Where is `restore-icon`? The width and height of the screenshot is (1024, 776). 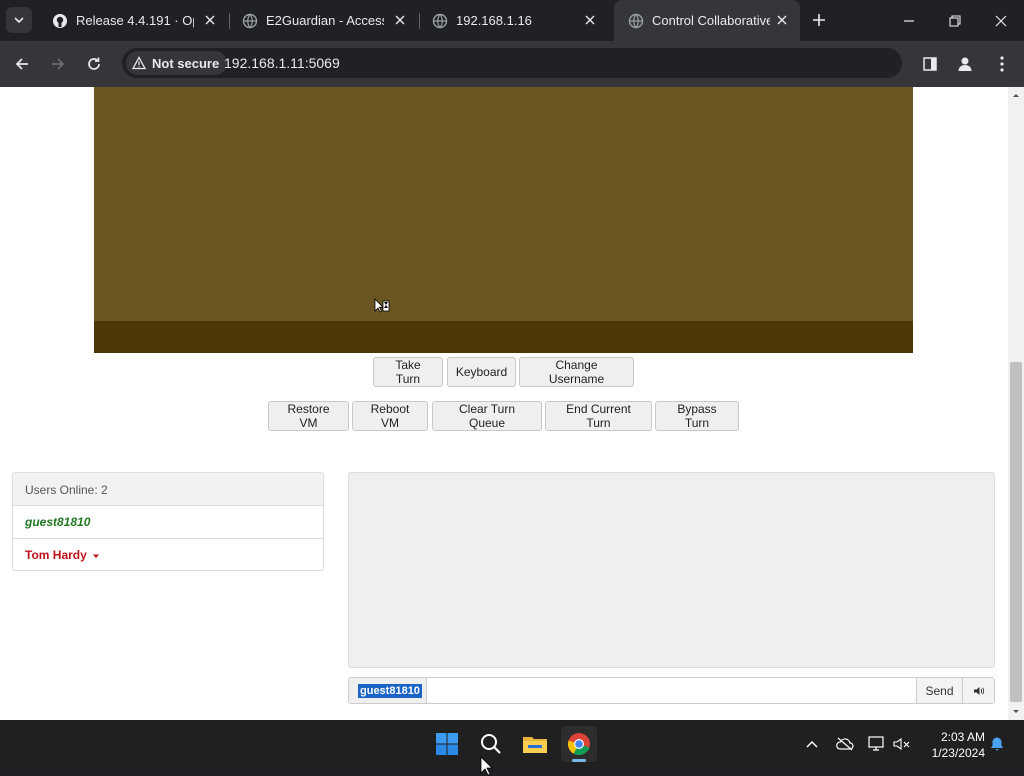 restore-icon is located at coordinates (955, 20).